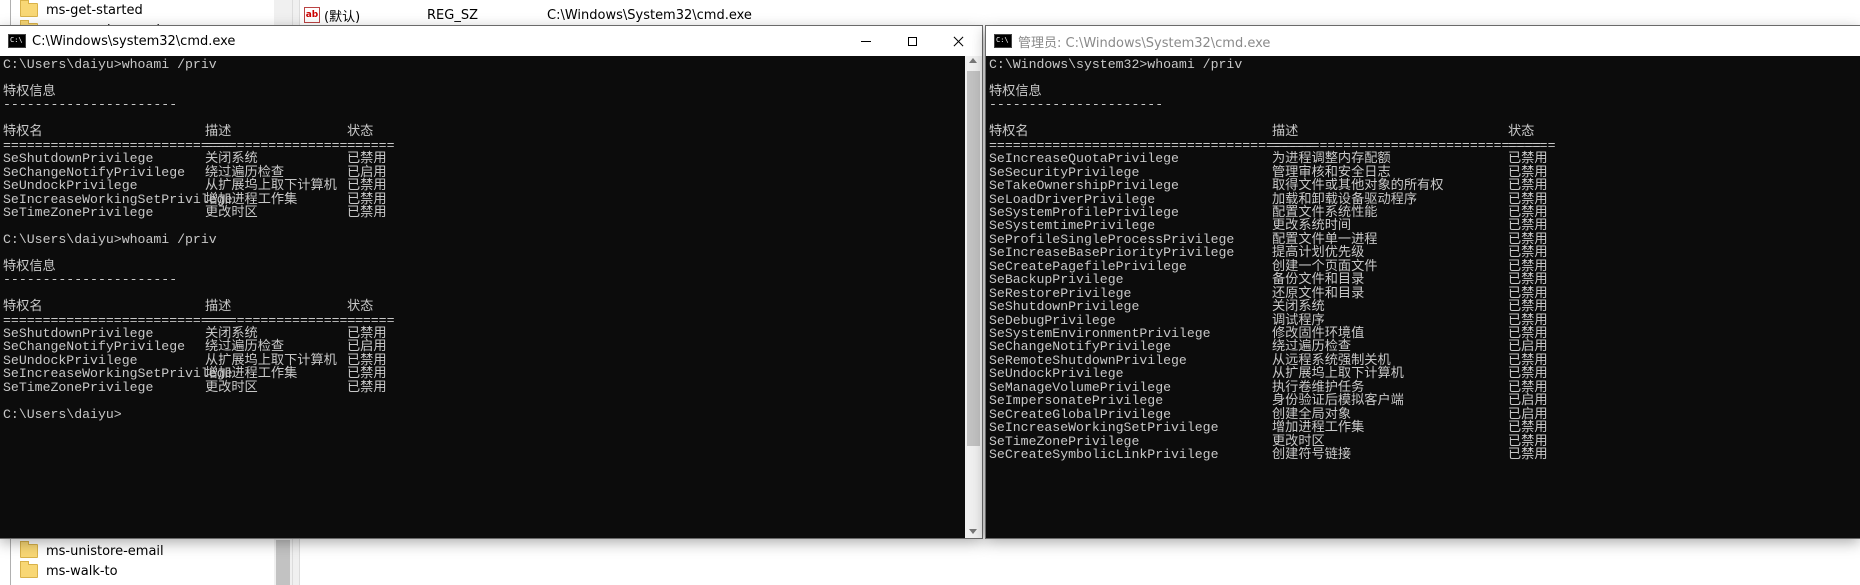  Describe the element at coordinates (1423, 41) in the screenshot. I see `cmd-window-titlebar: 管理员: C:\Windows\System32\cmd.exe` at that location.